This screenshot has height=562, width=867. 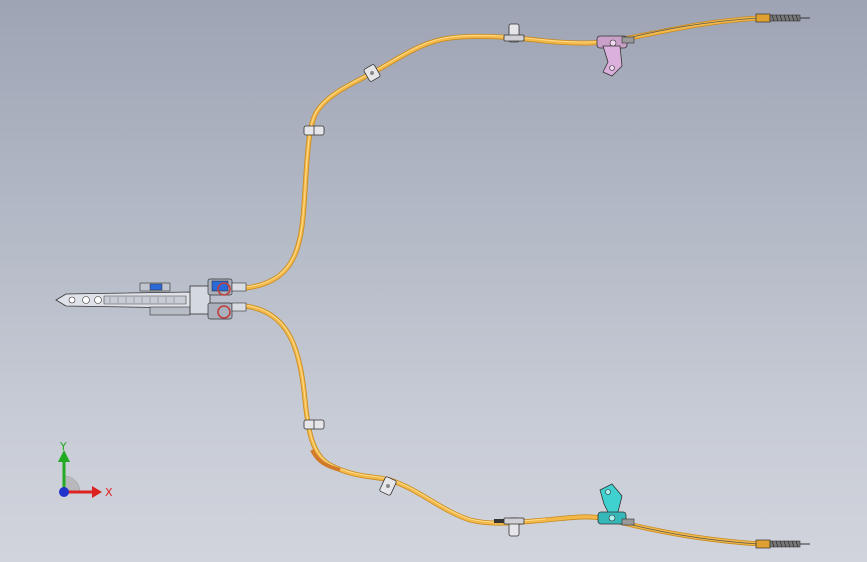 I want to click on x-axis-arrow, so click(x=97, y=492).